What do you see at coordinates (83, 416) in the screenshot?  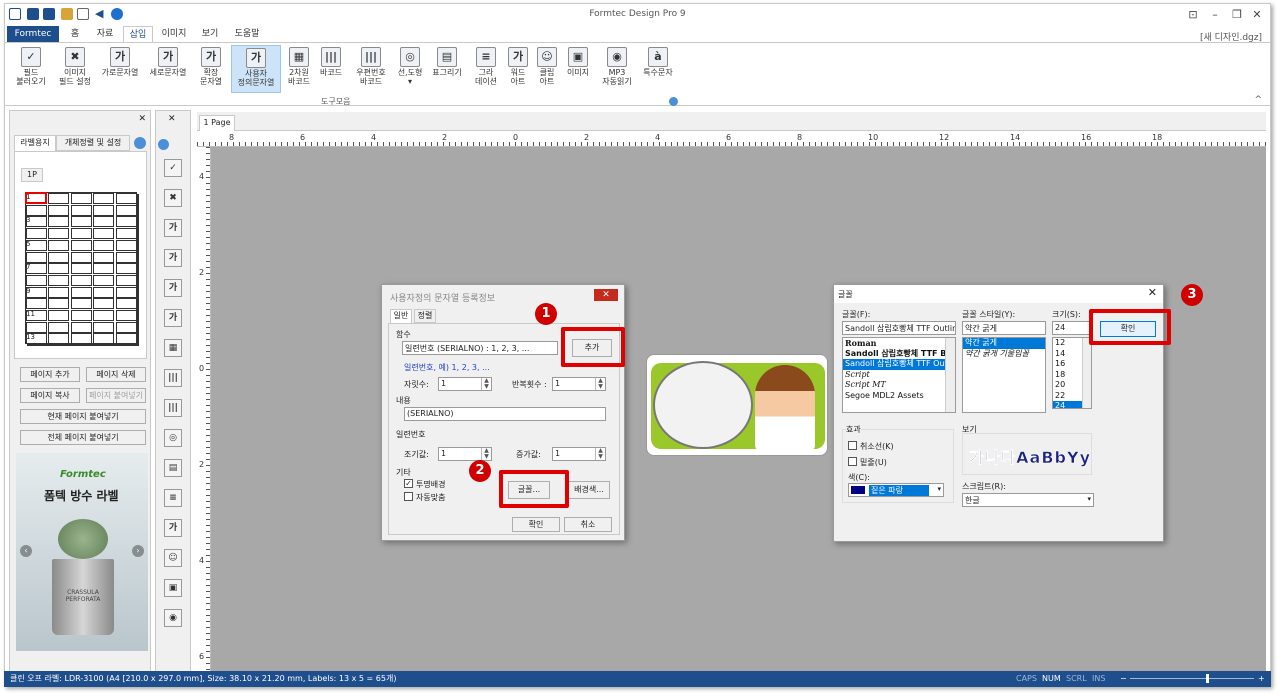 I see `paste-current-page-button: 현재 페이지 붙여넣기` at bounding box center [83, 416].